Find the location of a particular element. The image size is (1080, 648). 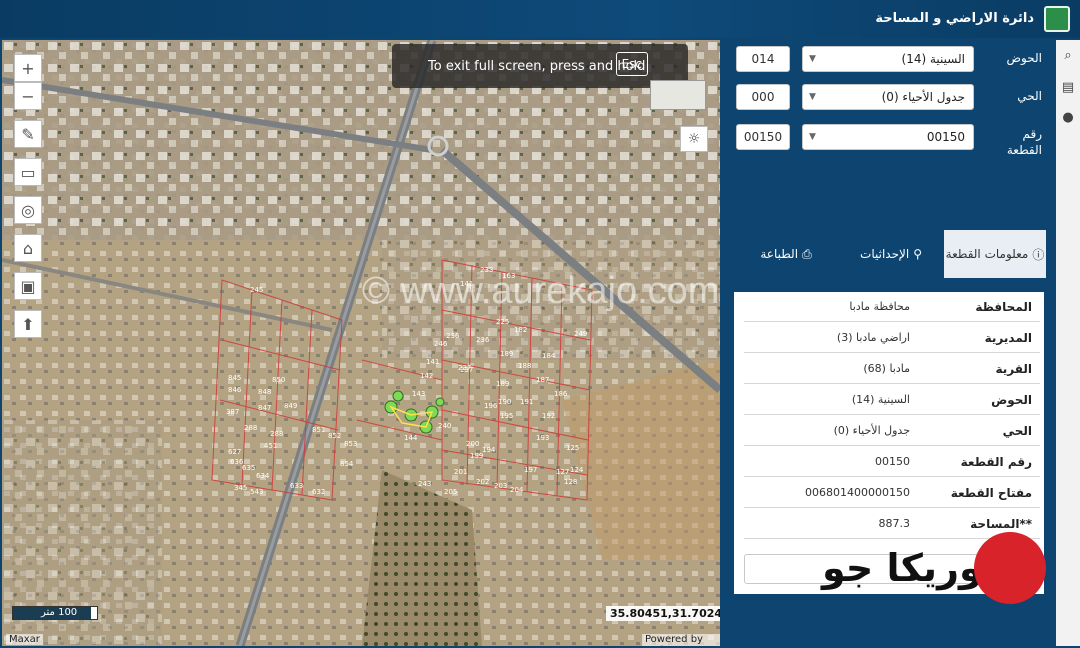

parcel-label: 195 is located at coordinates (507, 416).